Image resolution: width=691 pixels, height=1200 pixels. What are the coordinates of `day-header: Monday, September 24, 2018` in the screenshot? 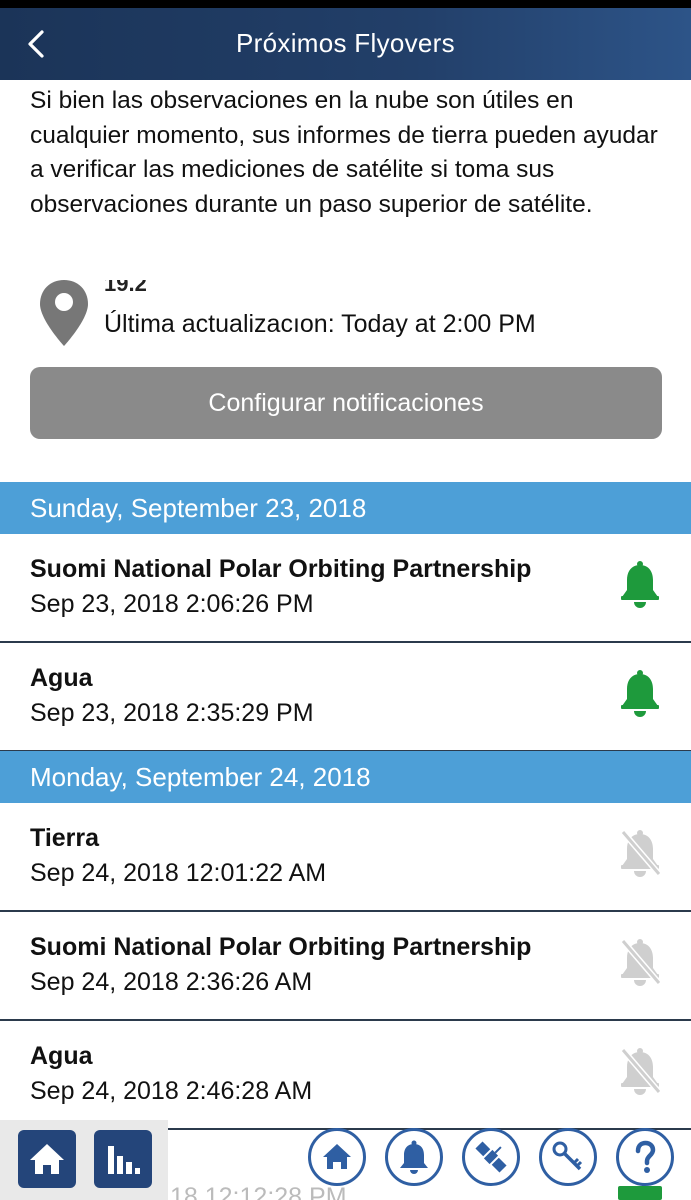 It's located at (345, 777).